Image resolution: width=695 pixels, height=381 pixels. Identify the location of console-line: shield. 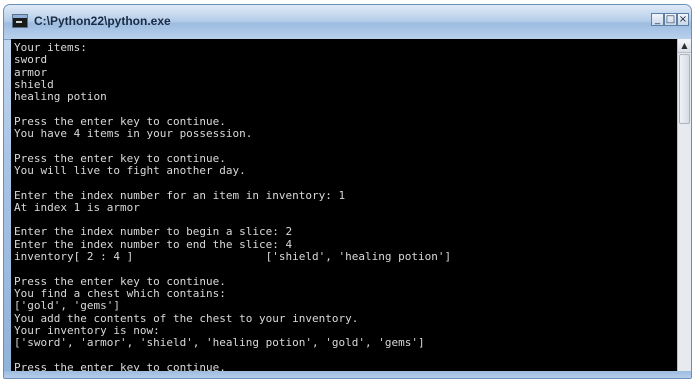
(34, 84).